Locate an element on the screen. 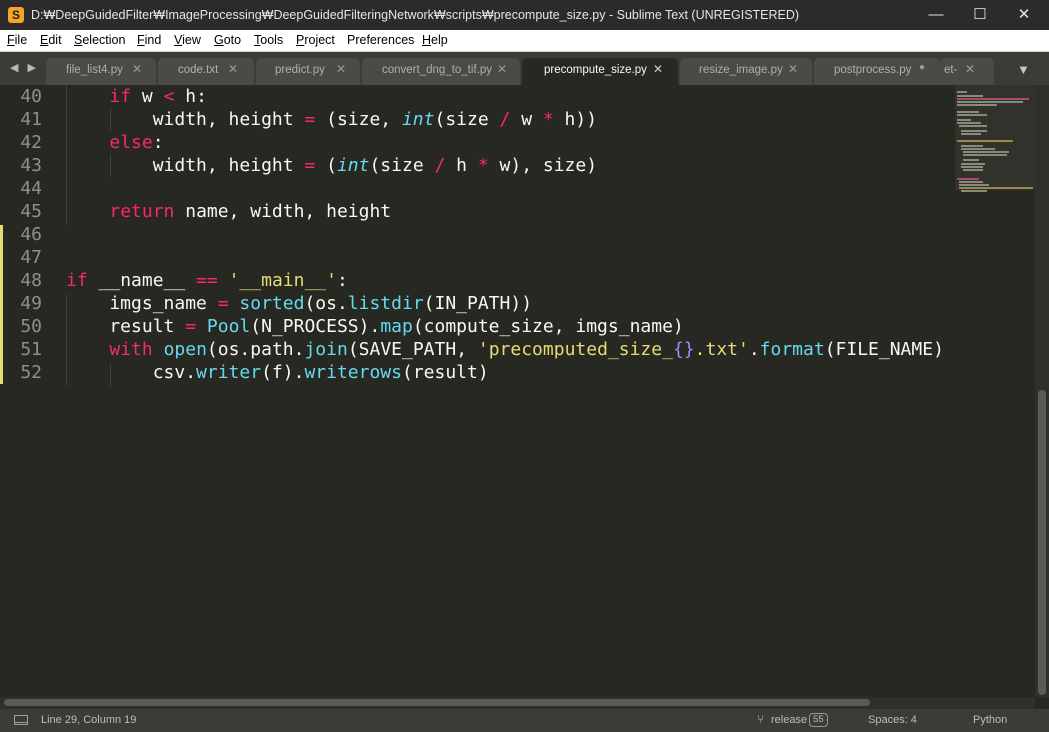 Image resolution: width=1049 pixels, height=732 pixels. sublime-app-icon: S is located at coordinates (16, 15).